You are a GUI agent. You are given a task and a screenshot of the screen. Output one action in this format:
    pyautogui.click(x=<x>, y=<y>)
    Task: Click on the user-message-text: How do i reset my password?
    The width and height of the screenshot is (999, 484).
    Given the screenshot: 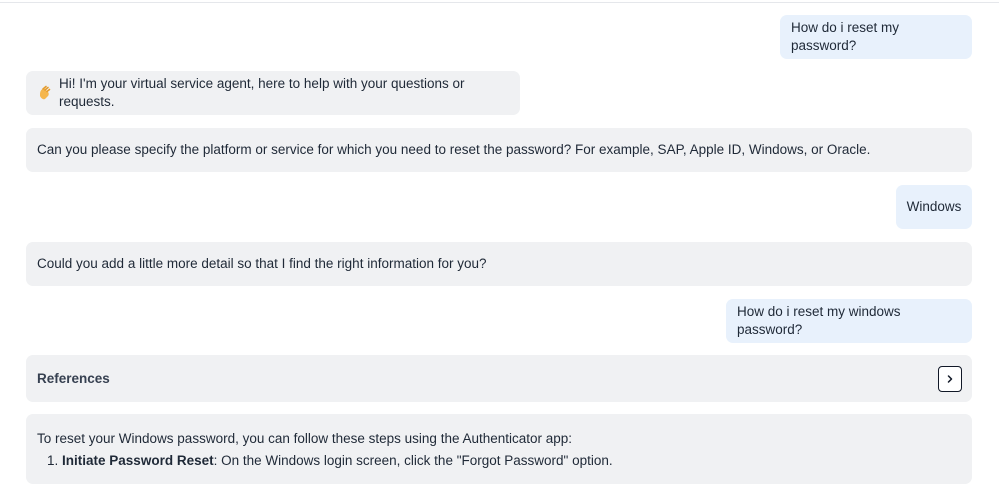 What is the action you would take?
    pyautogui.click(x=845, y=36)
    